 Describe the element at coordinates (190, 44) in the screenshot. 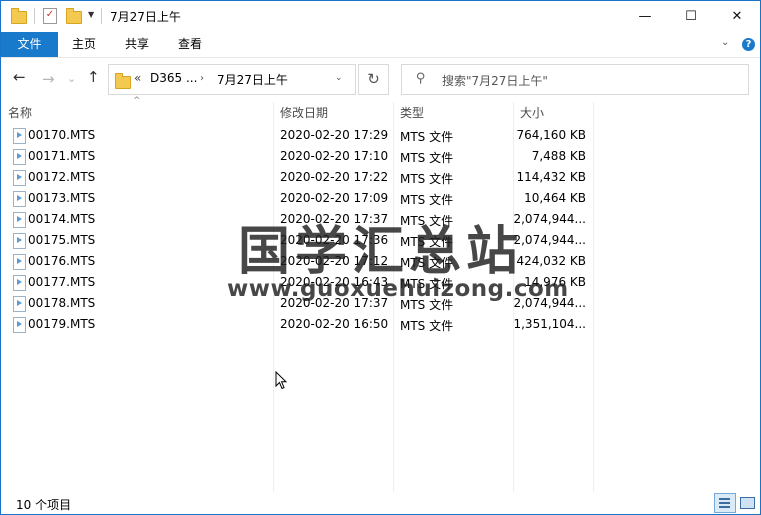

I see `tab-view: 查看` at that location.